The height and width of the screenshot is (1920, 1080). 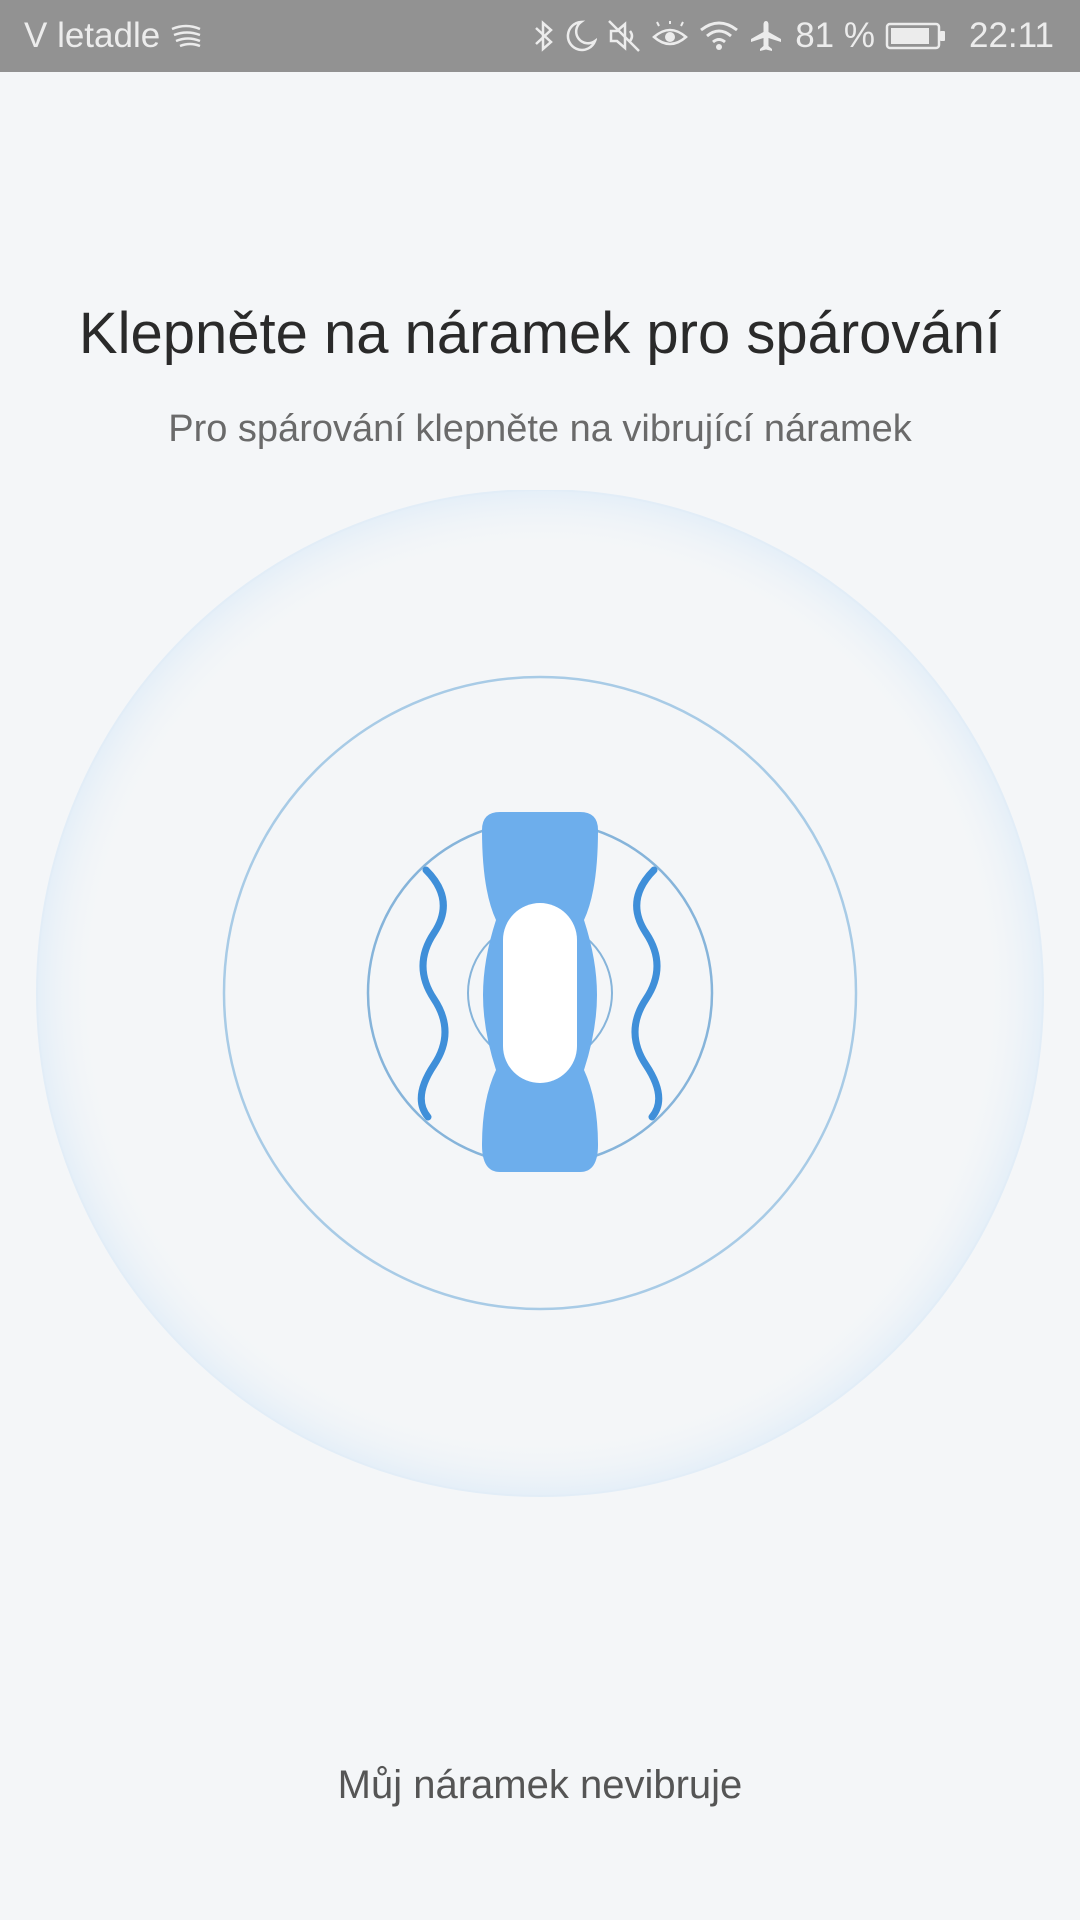 What do you see at coordinates (835, 35) in the screenshot?
I see `battery-percent: 81 %` at bounding box center [835, 35].